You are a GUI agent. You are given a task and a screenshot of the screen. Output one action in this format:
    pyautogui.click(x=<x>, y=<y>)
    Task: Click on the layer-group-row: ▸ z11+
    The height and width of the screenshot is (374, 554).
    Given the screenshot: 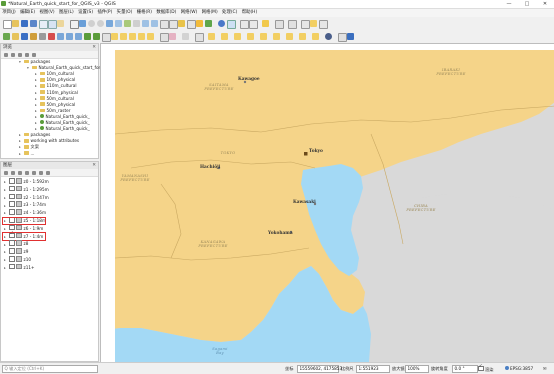 What is the action you would take?
    pyautogui.click(x=19, y=266)
    